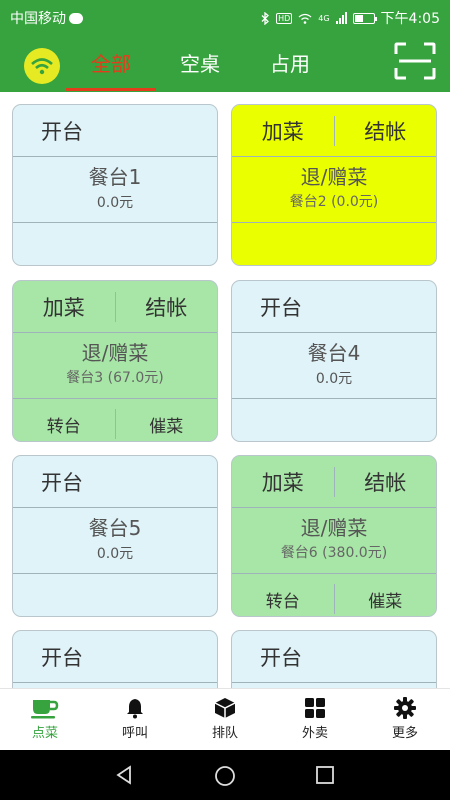  Describe the element at coordinates (44, 733) in the screenshot. I see `nav-label: 点菜` at that location.